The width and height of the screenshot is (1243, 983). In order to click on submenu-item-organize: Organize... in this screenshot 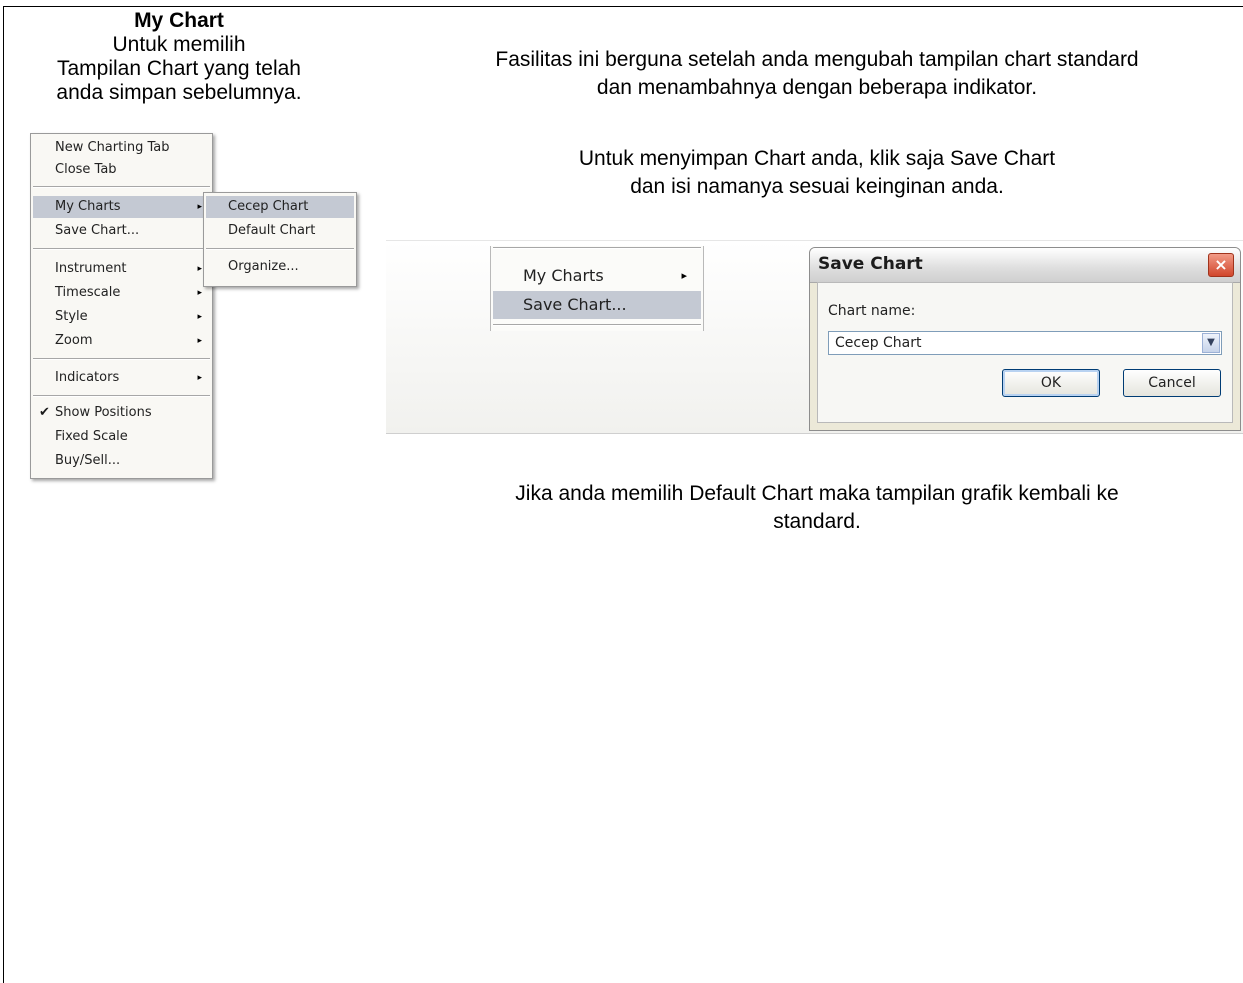, I will do `click(280, 267)`.